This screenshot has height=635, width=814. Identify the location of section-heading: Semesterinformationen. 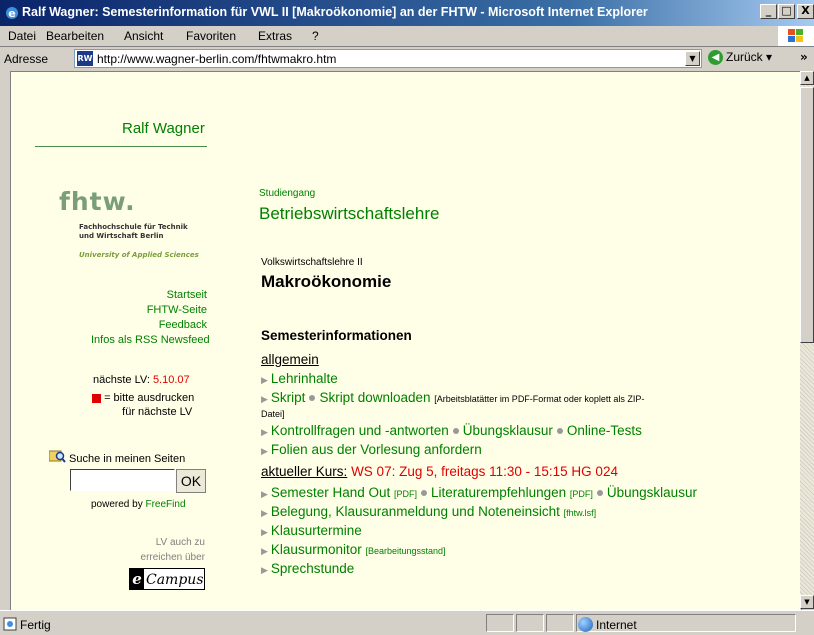
(336, 335).